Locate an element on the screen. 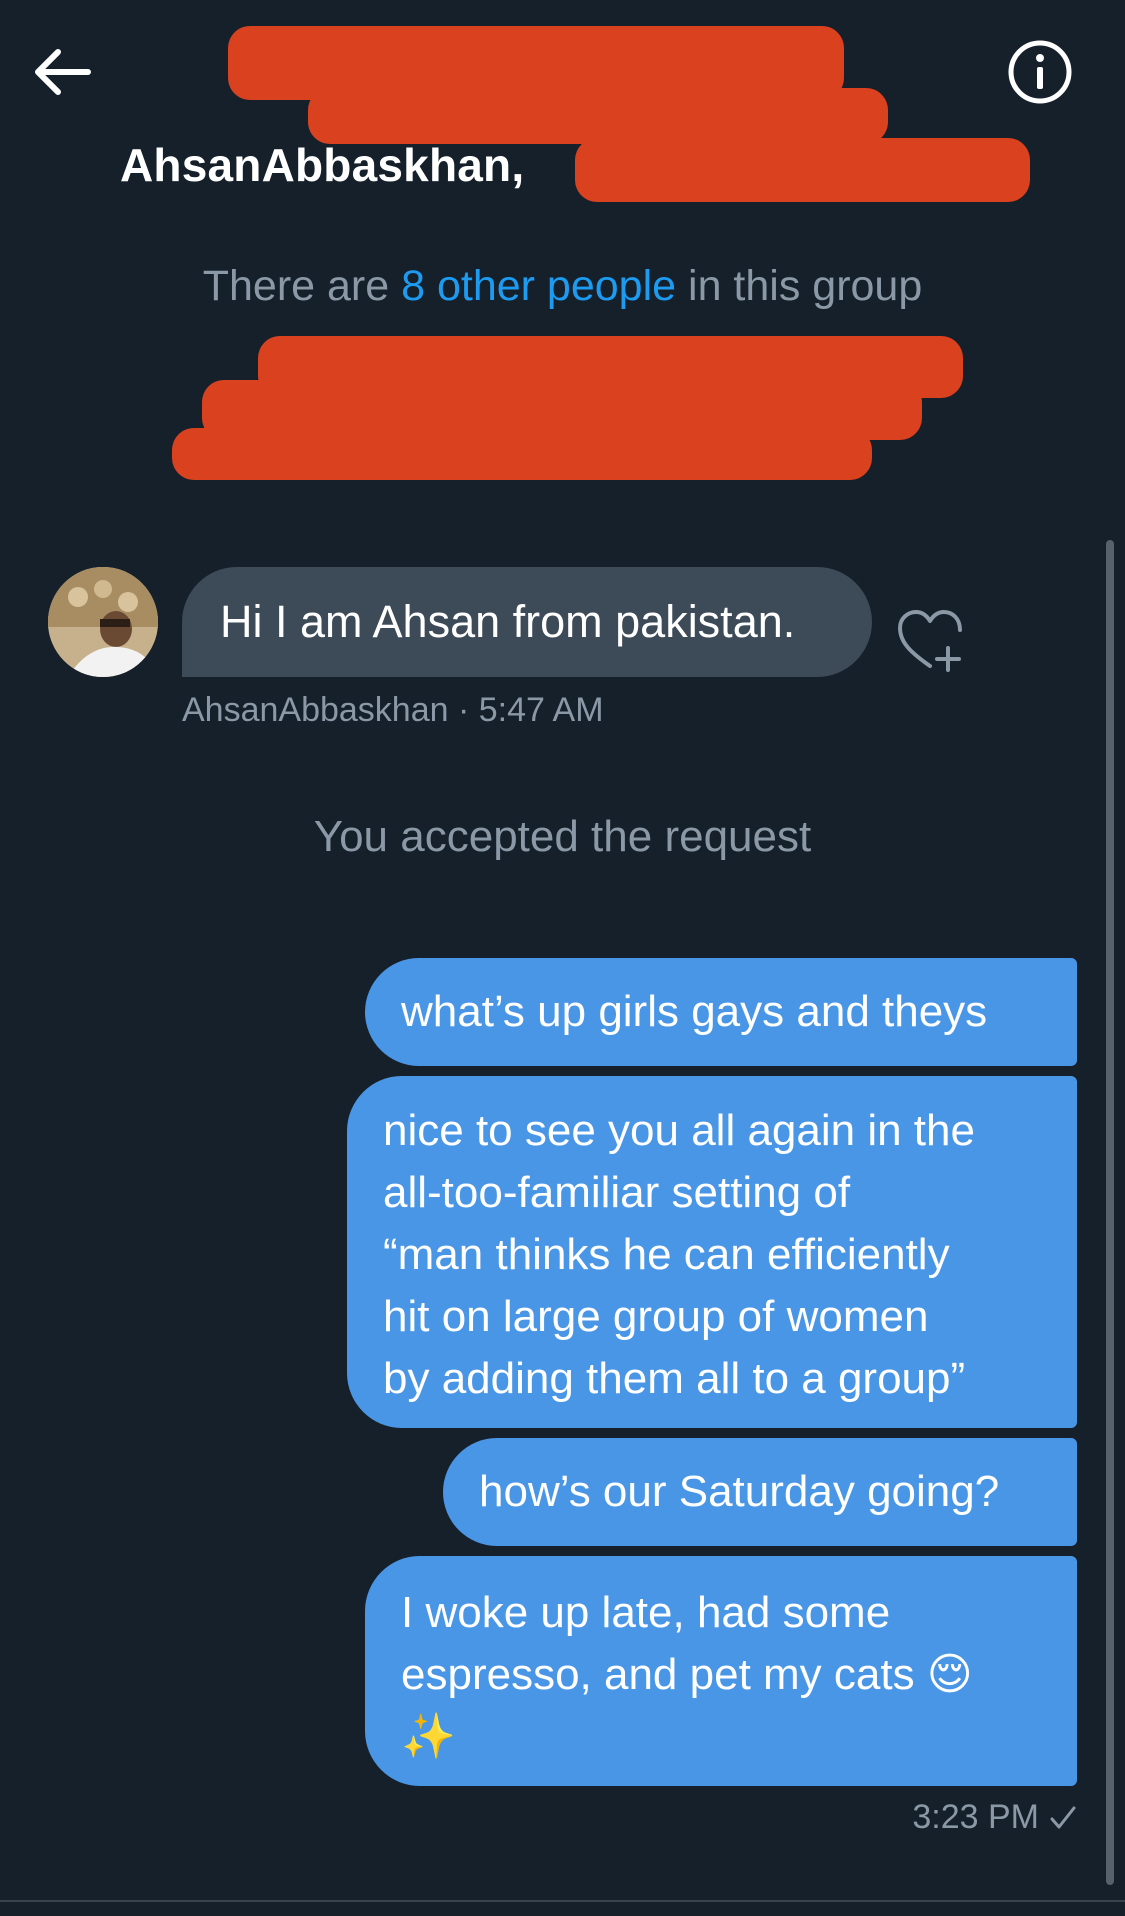  incoming-message-meta: AhsanAbbaskhan · 5:47 AM is located at coordinates (393, 710).